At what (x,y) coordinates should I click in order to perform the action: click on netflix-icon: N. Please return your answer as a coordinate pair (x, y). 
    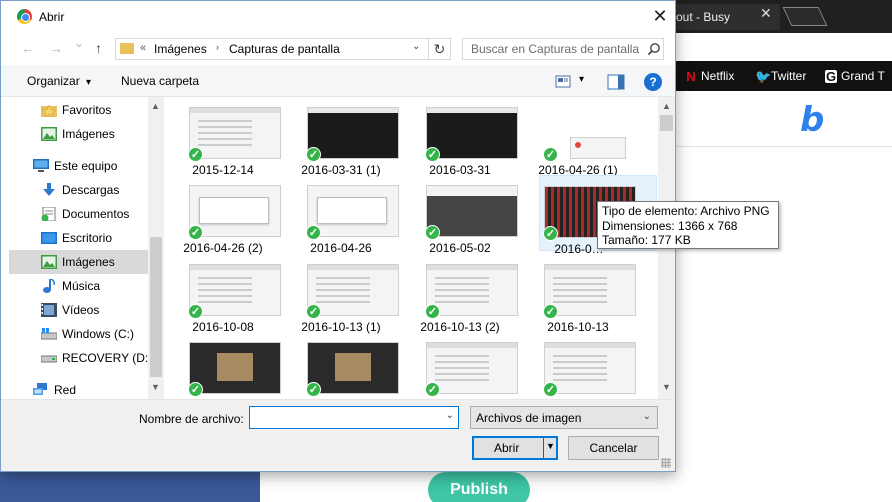
    Looking at the image, I should click on (691, 76).